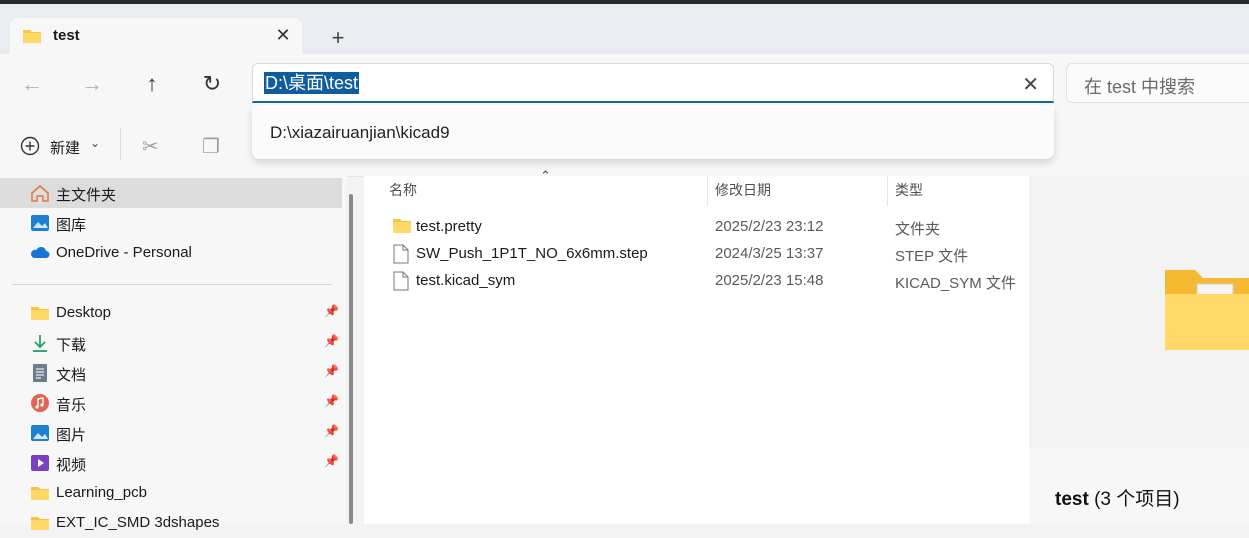 This screenshot has width=1249, height=538. What do you see at coordinates (40, 223) in the screenshot?
I see `gallery-icon` at bounding box center [40, 223].